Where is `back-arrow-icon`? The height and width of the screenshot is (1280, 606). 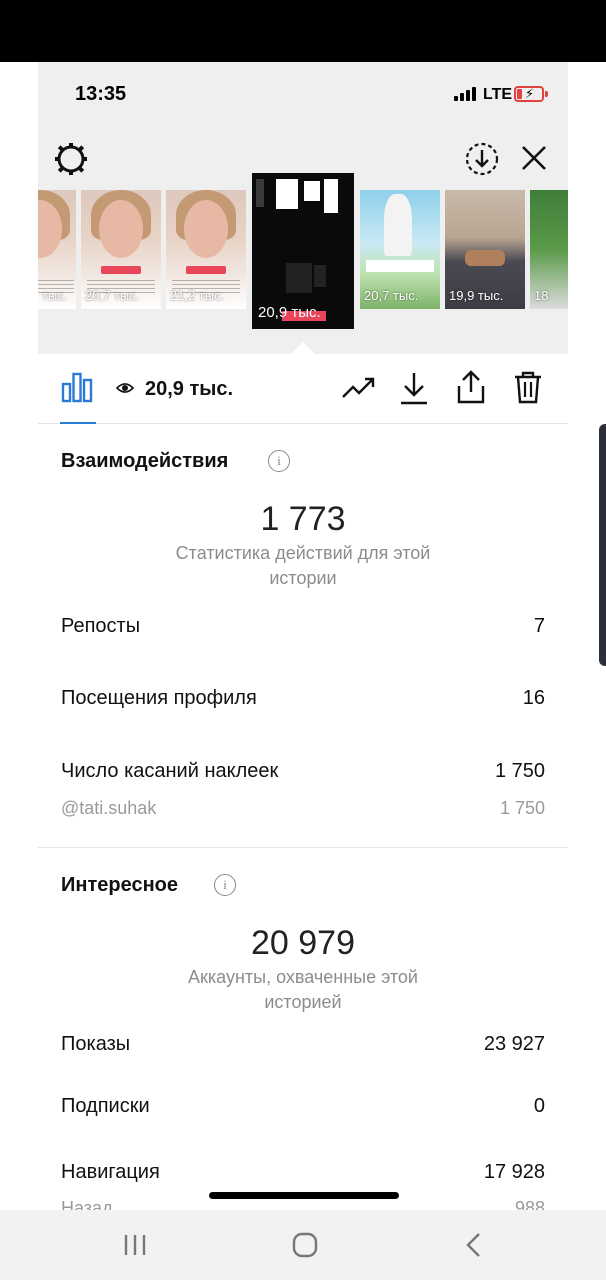
back-arrow-icon is located at coordinates (474, 1245).